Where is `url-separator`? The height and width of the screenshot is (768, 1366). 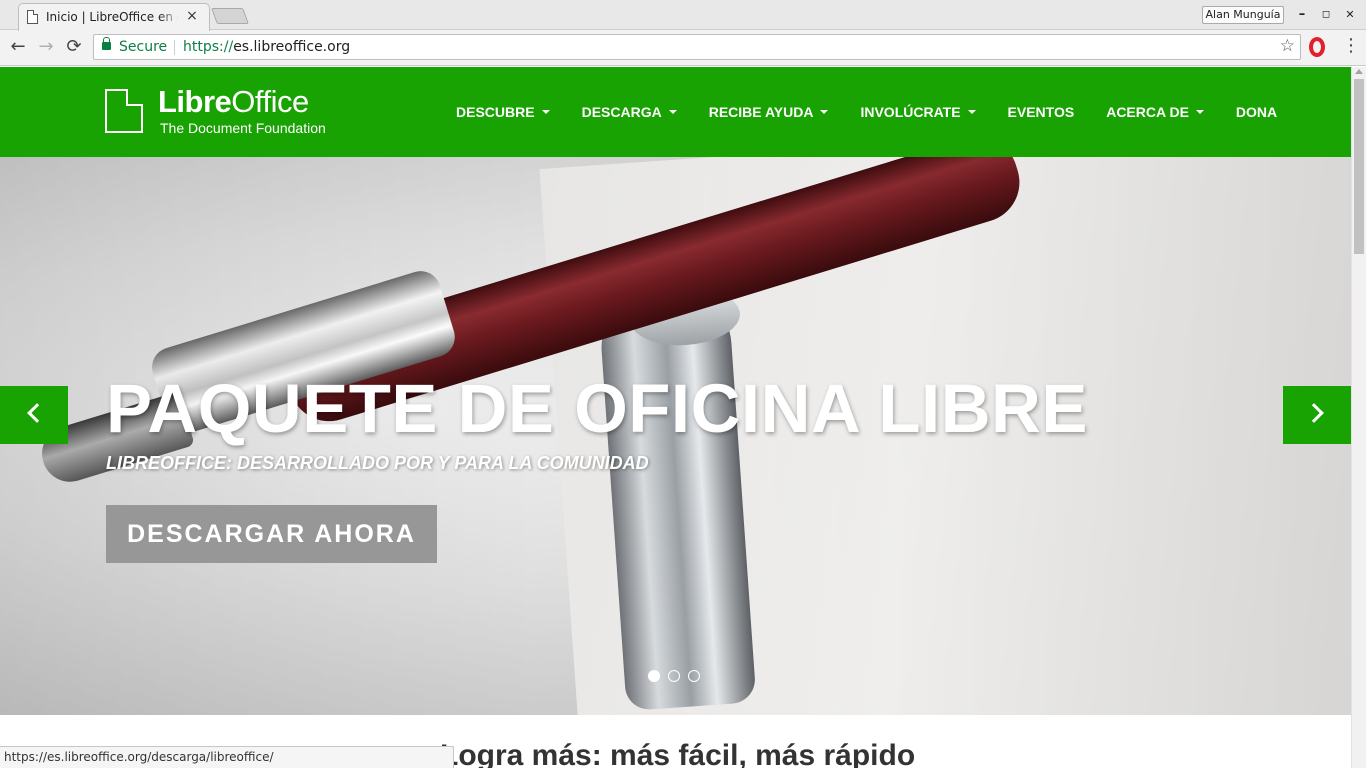 url-separator is located at coordinates (174, 47).